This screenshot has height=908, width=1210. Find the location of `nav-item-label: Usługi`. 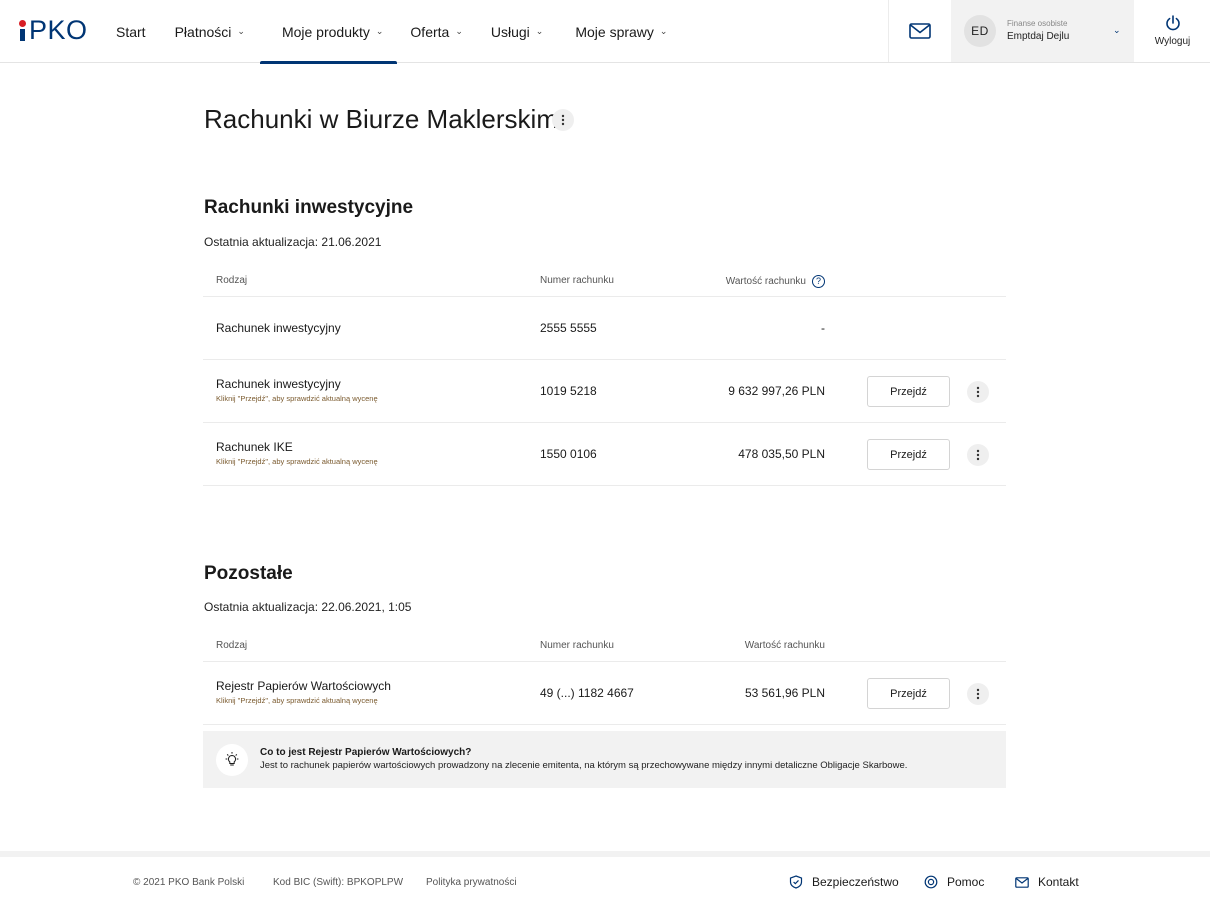

nav-item-label: Usługi is located at coordinates (510, 31).